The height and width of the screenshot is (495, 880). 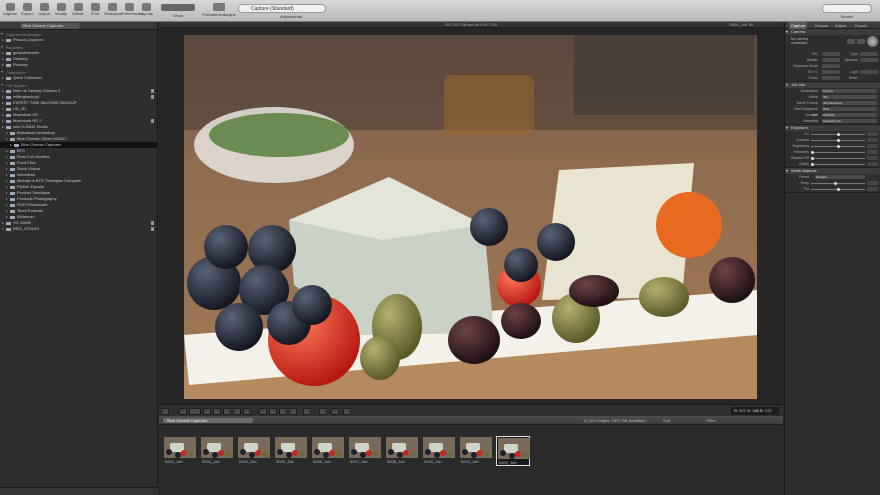 What do you see at coordinates (851, 41) in the screenshot?
I see `camera-settings-icon` at bounding box center [851, 41].